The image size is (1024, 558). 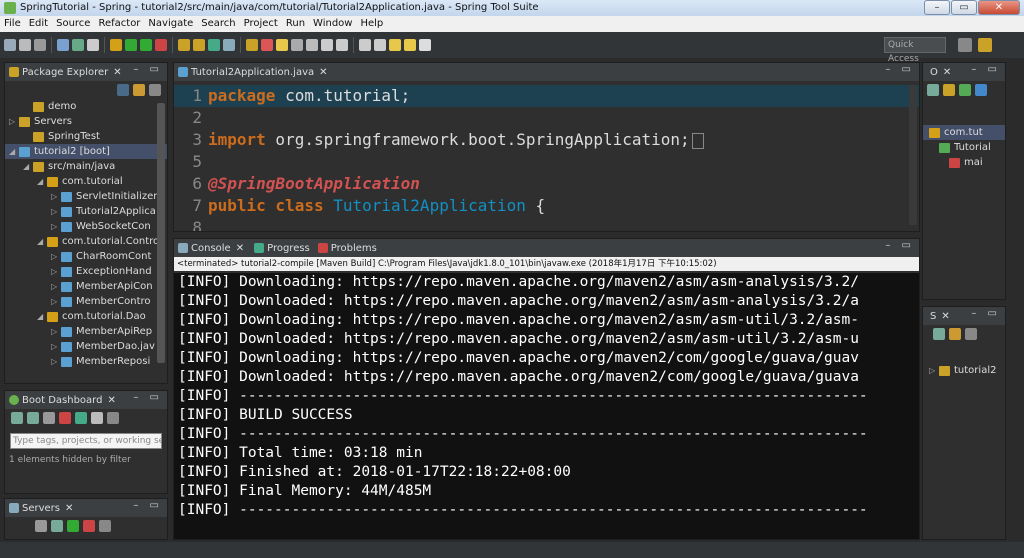 I want to click on start-icon, so click(x=17, y=418).